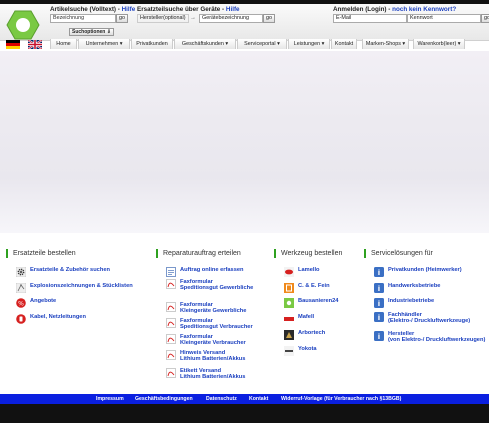 The width and height of the screenshot is (489, 423). I want to click on artikelsuche-go-button: go, so click(122, 18).